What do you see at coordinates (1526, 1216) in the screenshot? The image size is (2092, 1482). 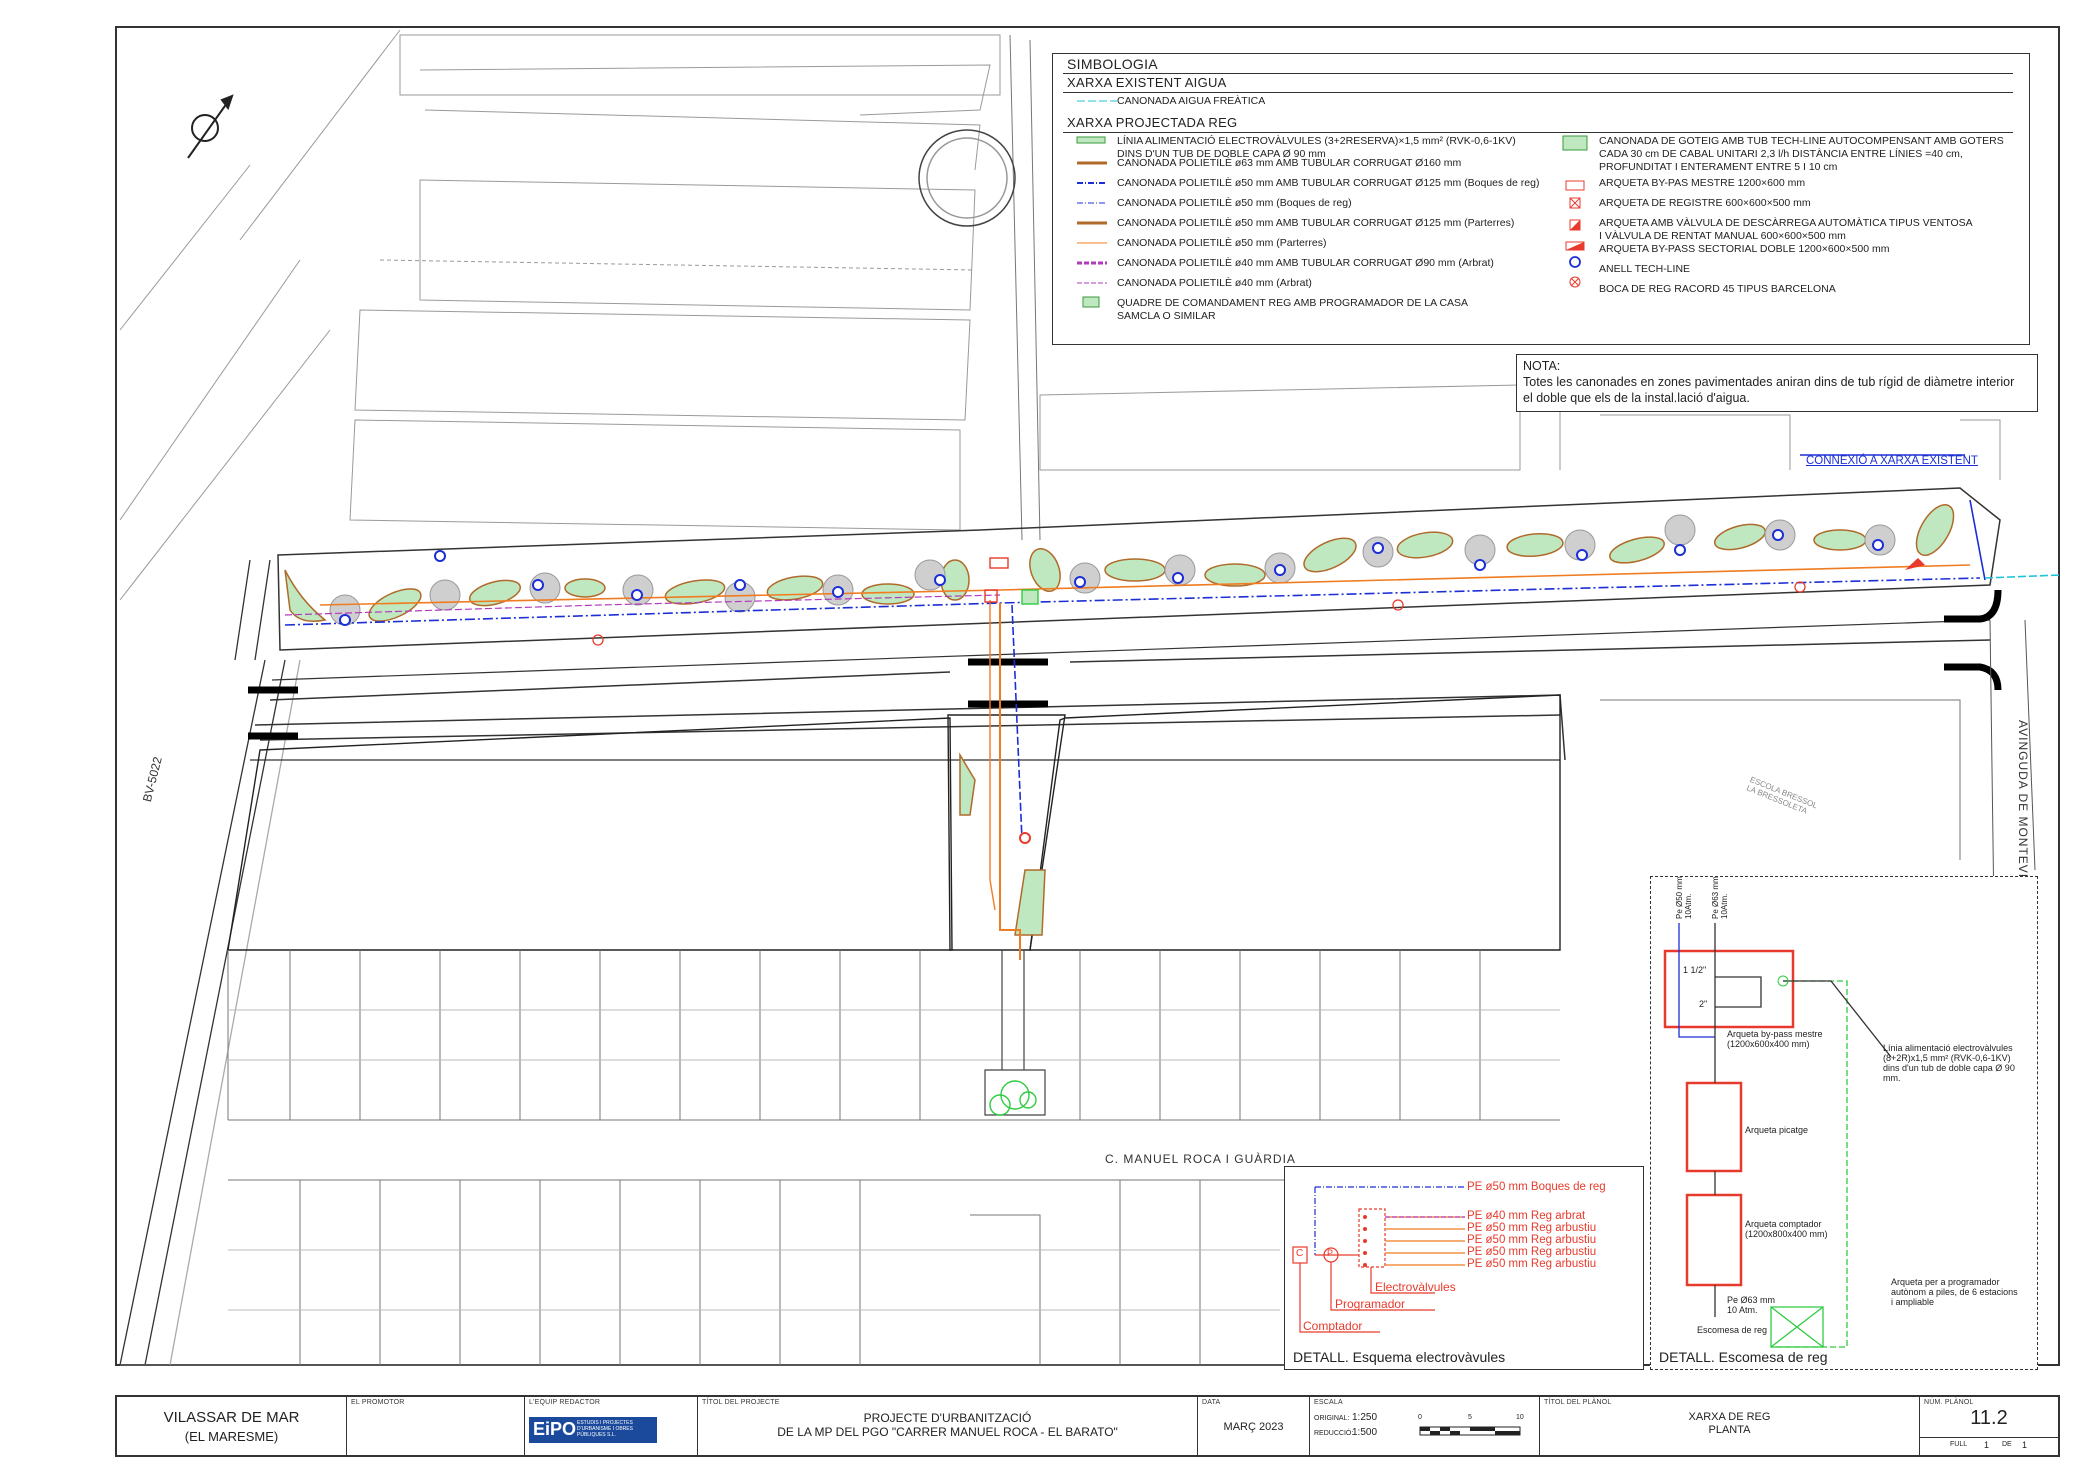 I see `electro-line: PE ø40 mm Reg arbrat` at bounding box center [1526, 1216].